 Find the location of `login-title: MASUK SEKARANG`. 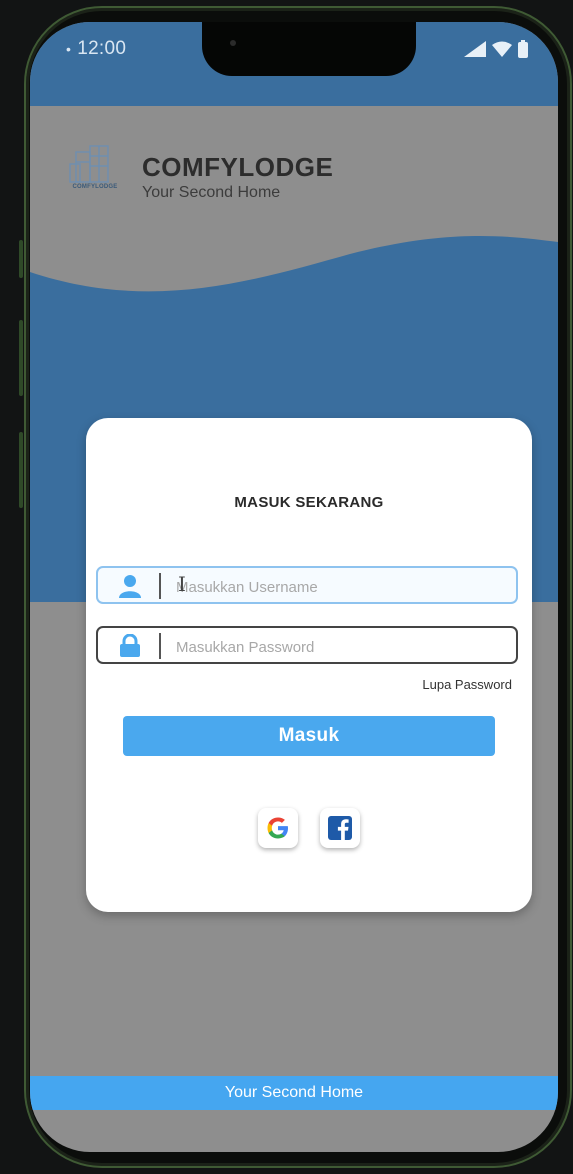

login-title: MASUK SEKARANG is located at coordinates (309, 502).